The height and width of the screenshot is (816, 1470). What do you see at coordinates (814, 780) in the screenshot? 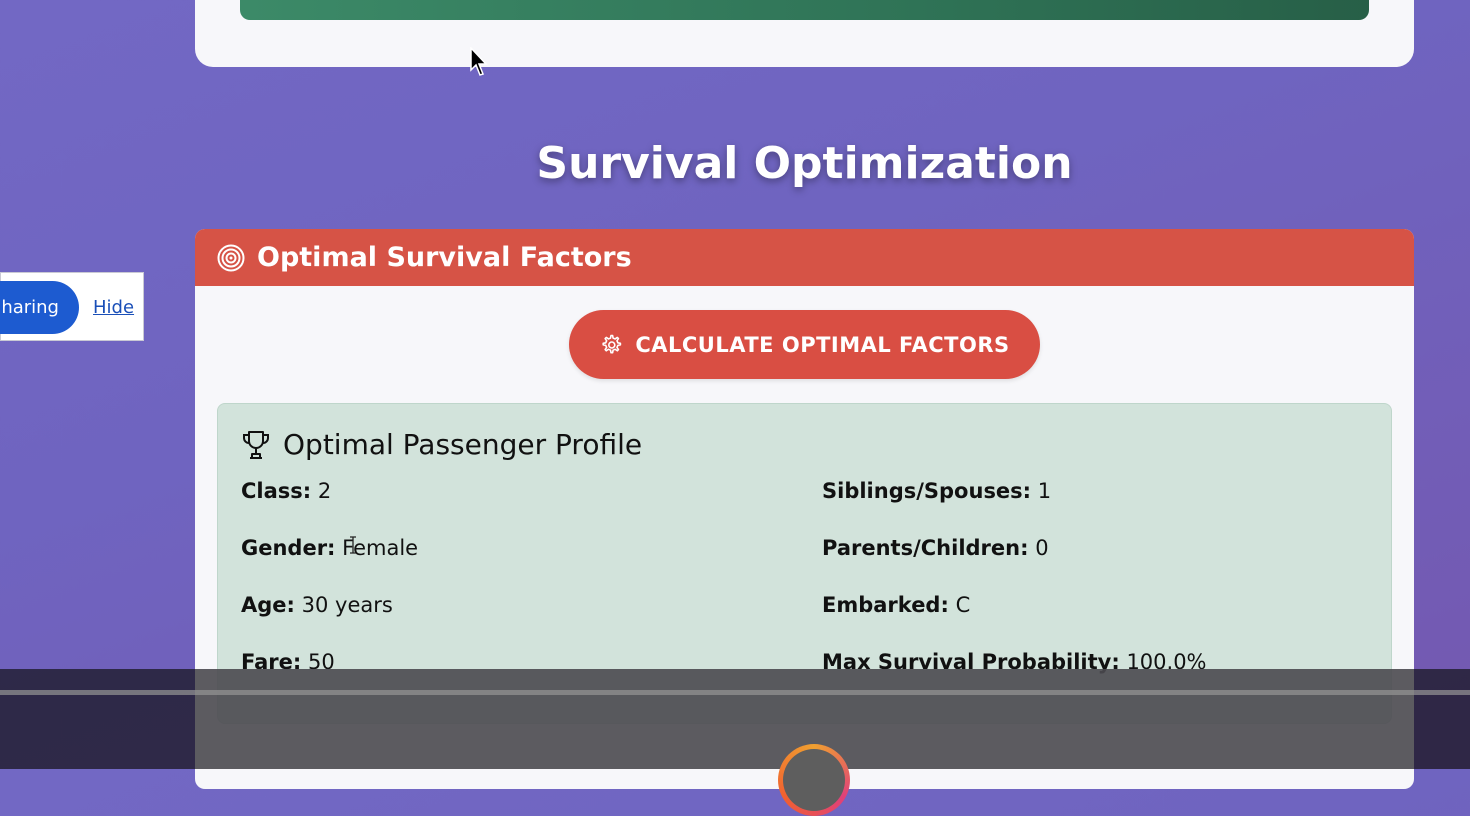
I see `recorder-logo-icon` at bounding box center [814, 780].